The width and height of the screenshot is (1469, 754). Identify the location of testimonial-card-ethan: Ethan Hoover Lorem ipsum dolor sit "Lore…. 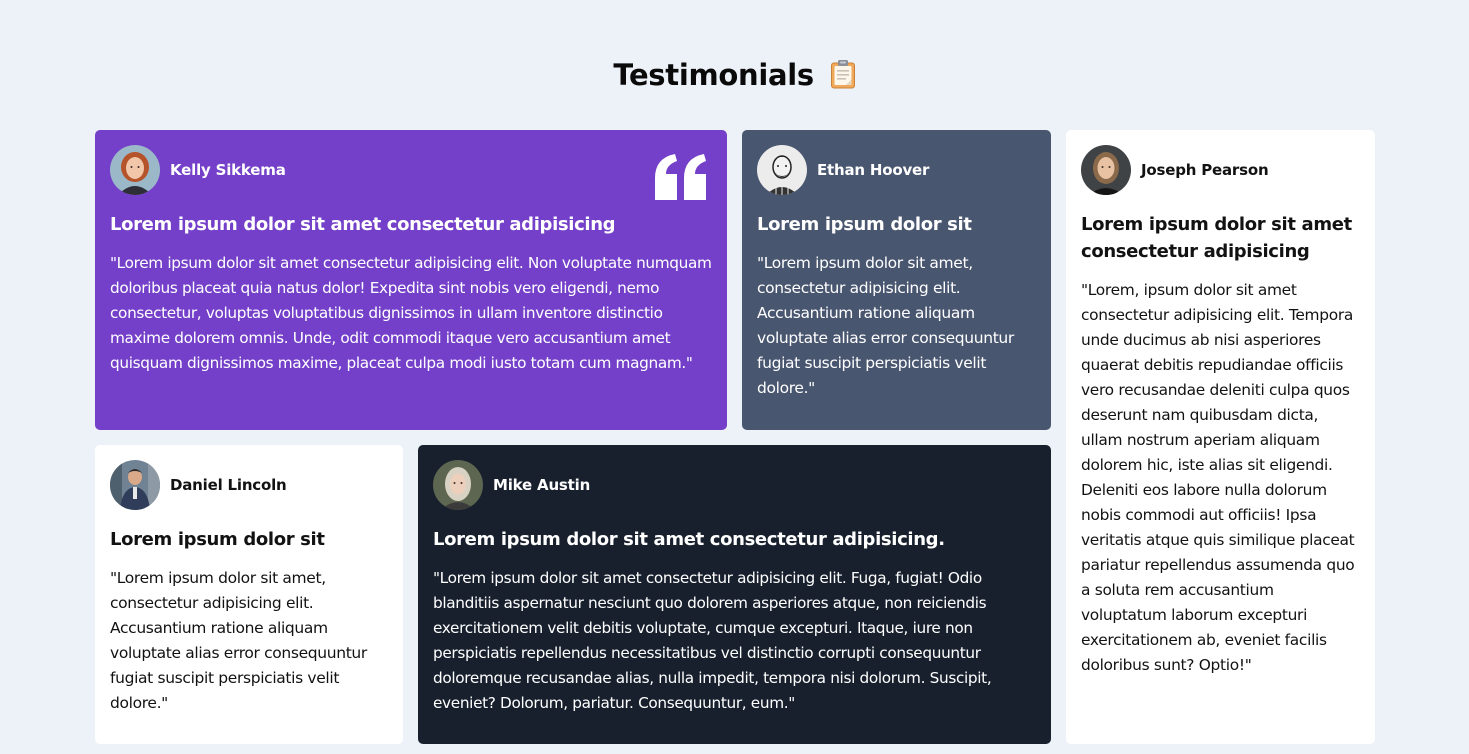
(896, 280).